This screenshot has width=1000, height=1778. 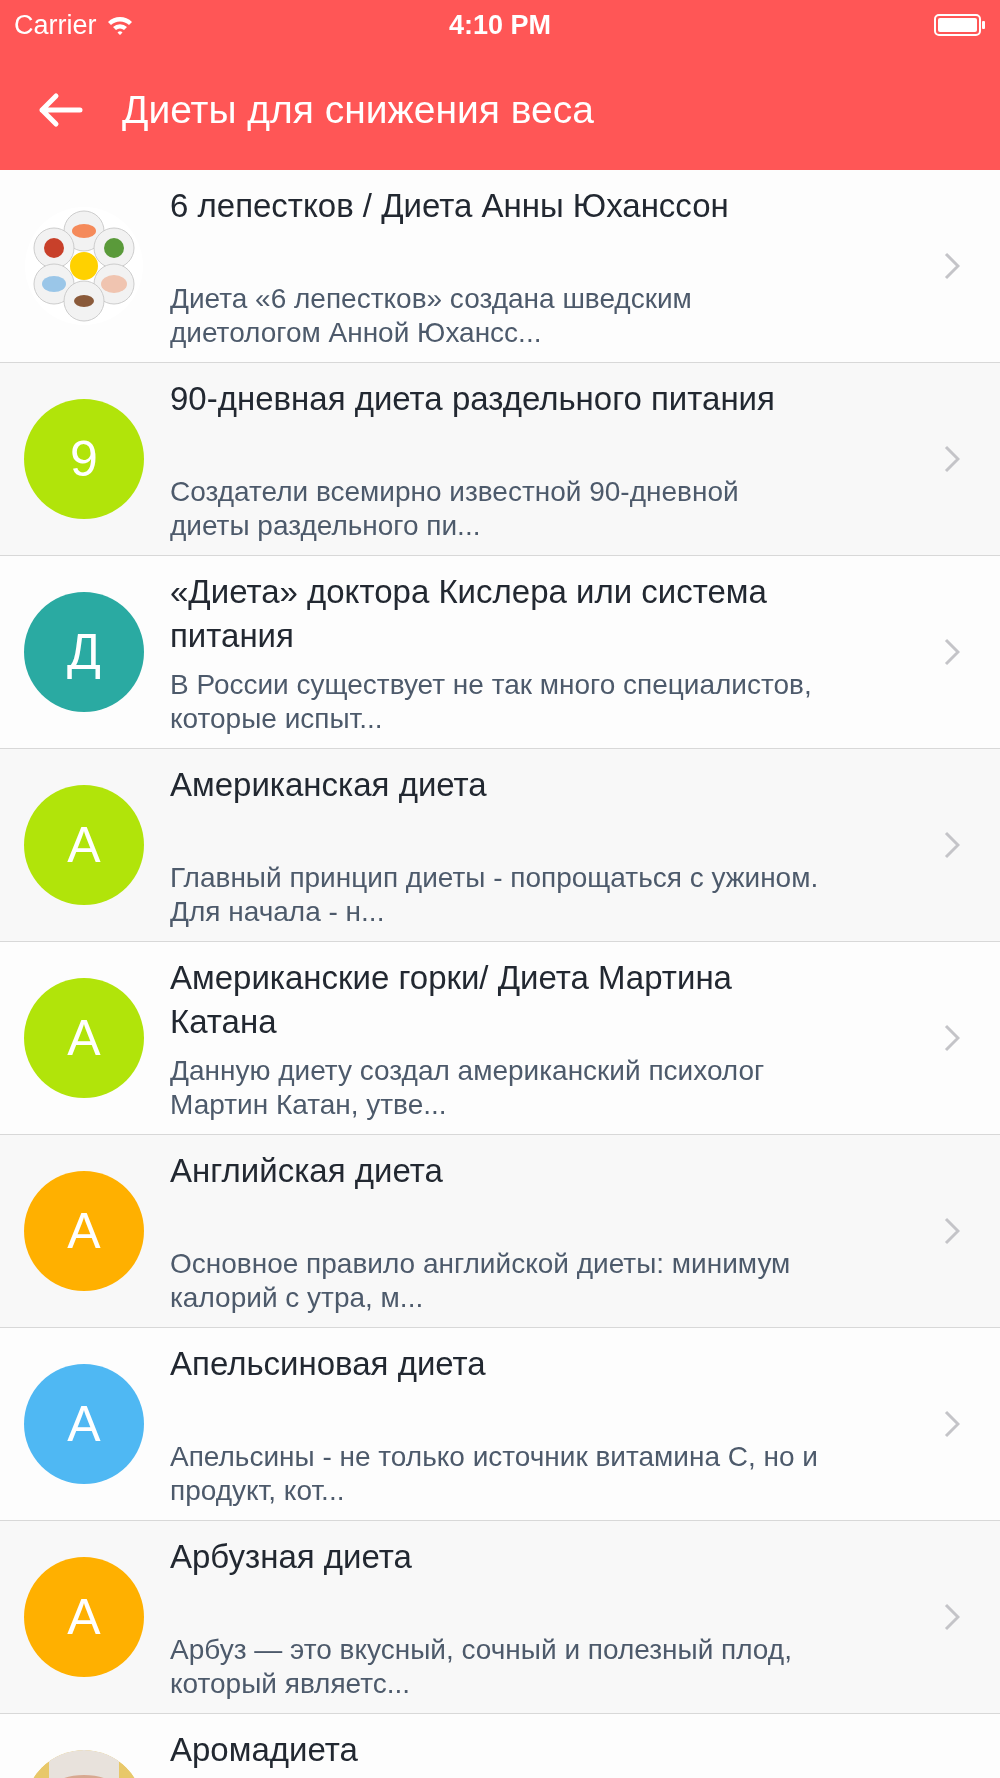 What do you see at coordinates (264, 1750) in the screenshot?
I see `diet-title: Аромадиета` at bounding box center [264, 1750].